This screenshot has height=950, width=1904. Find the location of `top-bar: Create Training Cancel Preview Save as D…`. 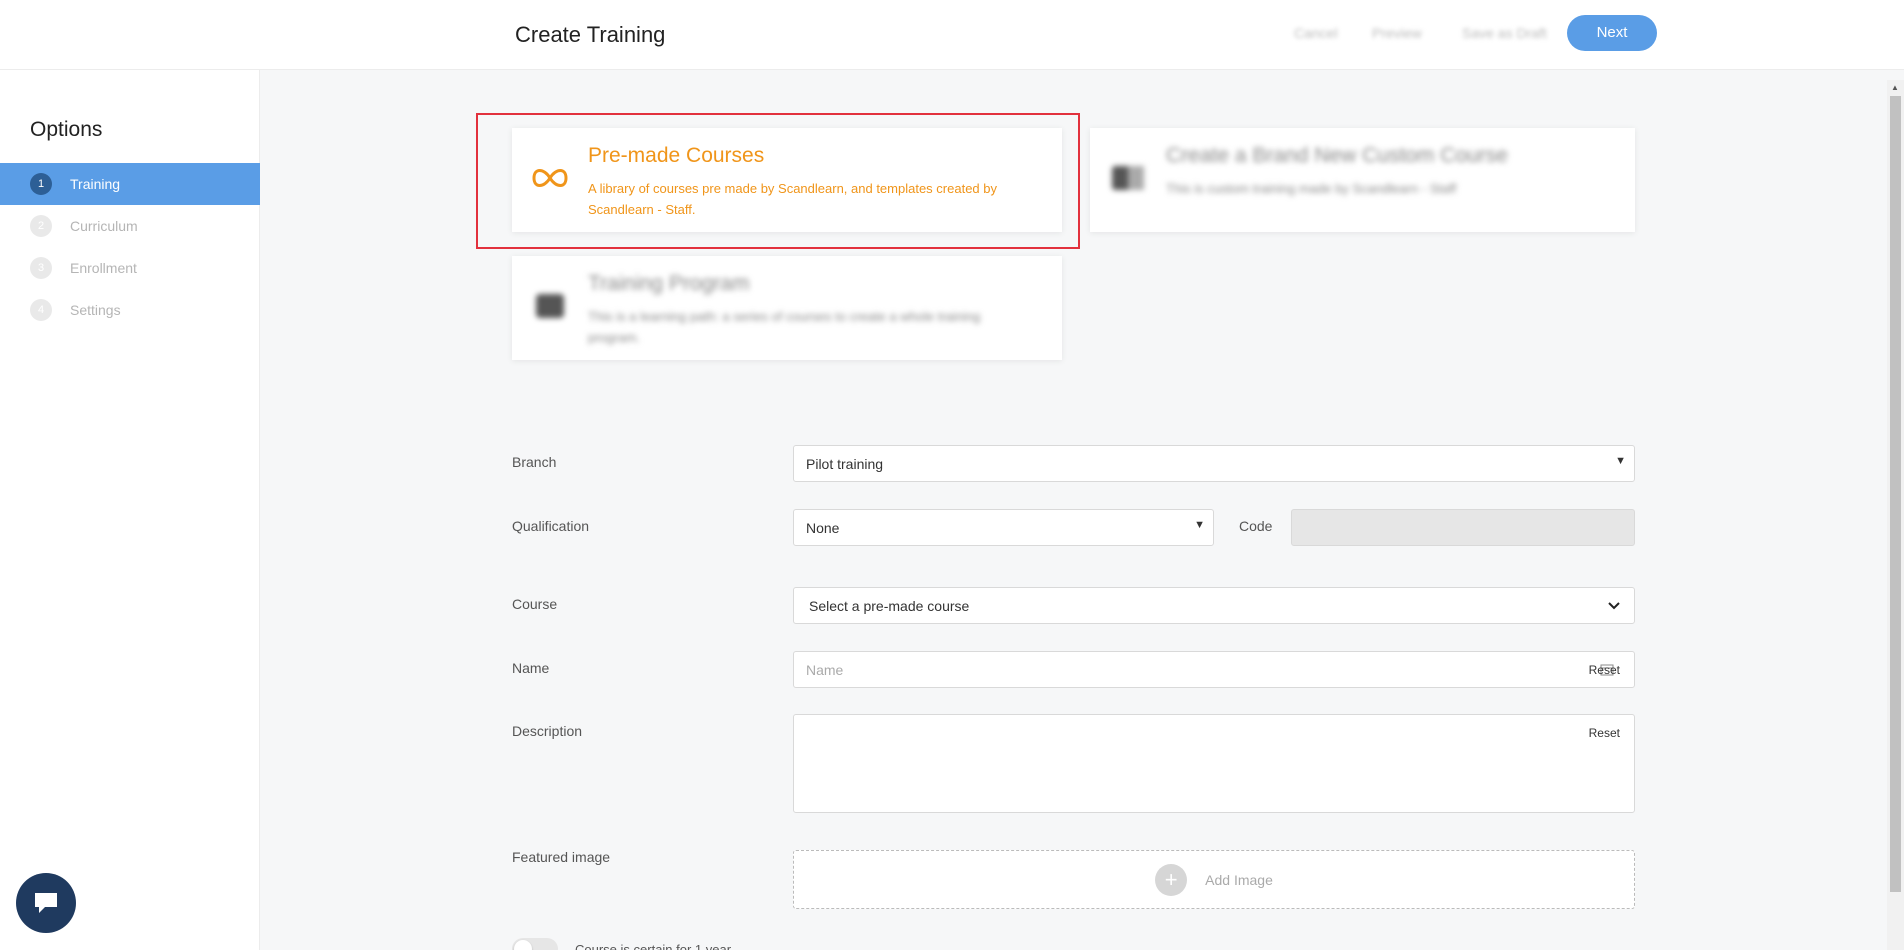

top-bar: Create Training Cancel Preview Save as D… is located at coordinates (952, 35).